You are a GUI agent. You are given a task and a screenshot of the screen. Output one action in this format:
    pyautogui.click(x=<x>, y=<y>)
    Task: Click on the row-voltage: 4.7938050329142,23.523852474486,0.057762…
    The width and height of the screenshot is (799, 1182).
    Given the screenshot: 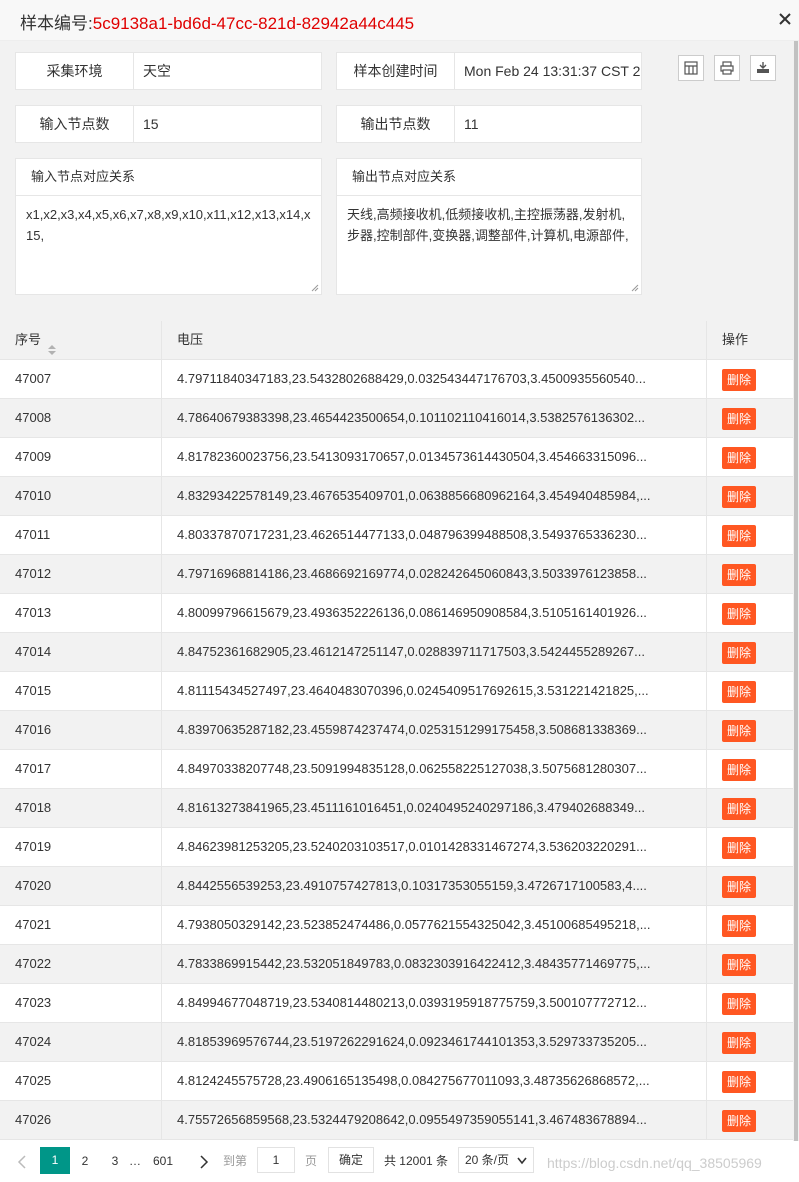 What is the action you would take?
    pyautogui.click(x=434, y=925)
    